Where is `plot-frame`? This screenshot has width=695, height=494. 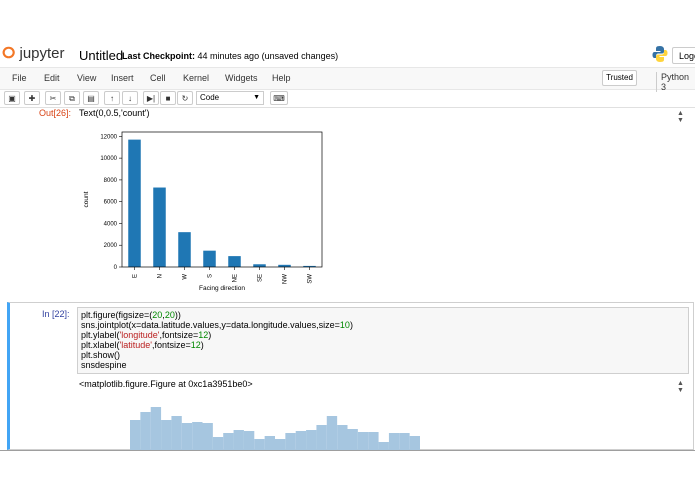
plot-frame is located at coordinates (222, 199).